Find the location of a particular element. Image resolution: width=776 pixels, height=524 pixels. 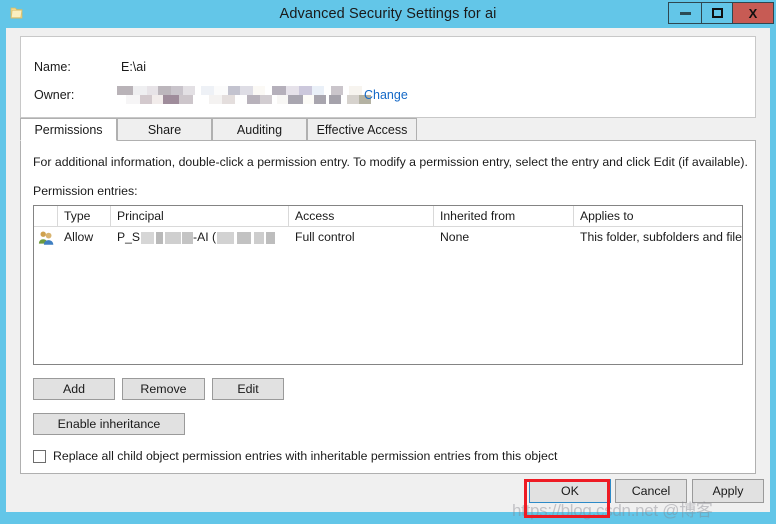

maximize-icon is located at coordinates (717, 13).